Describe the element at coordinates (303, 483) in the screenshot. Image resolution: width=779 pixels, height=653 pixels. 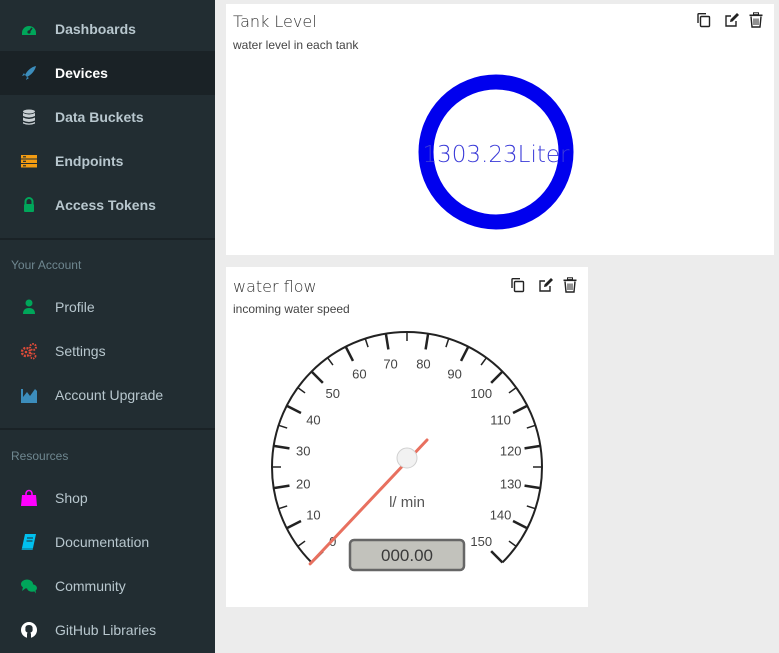
I see `gauge-tick-label: 20` at that location.